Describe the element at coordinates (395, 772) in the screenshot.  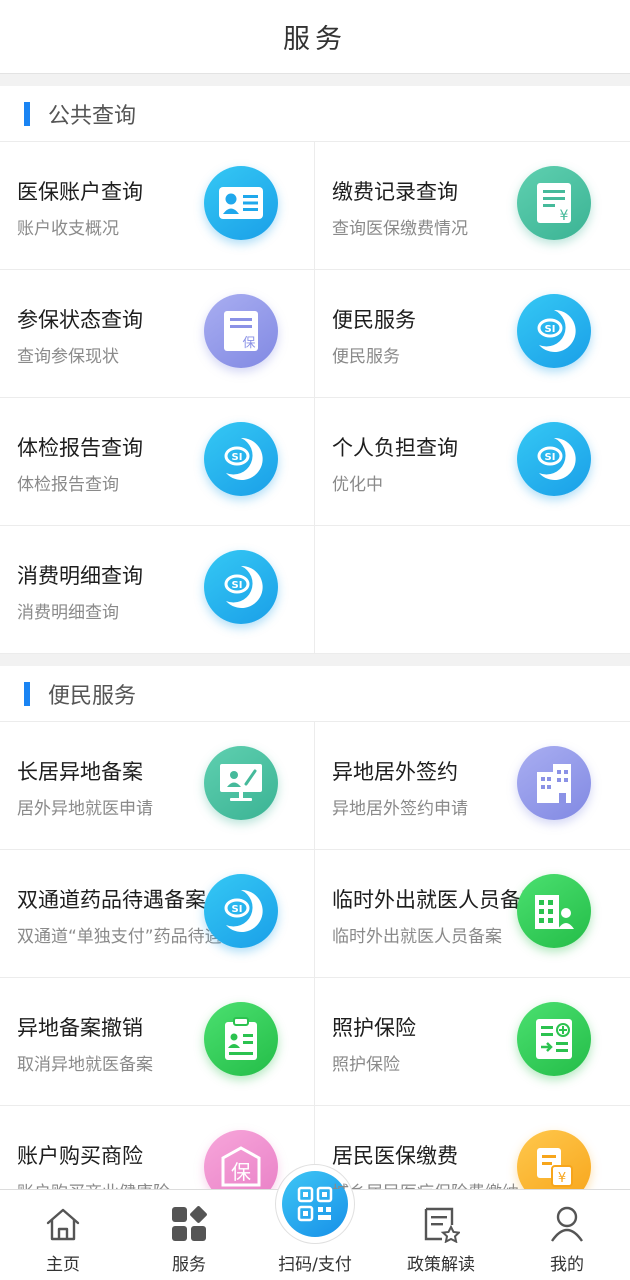
I see `service-item-title: 异地居外签约` at that location.